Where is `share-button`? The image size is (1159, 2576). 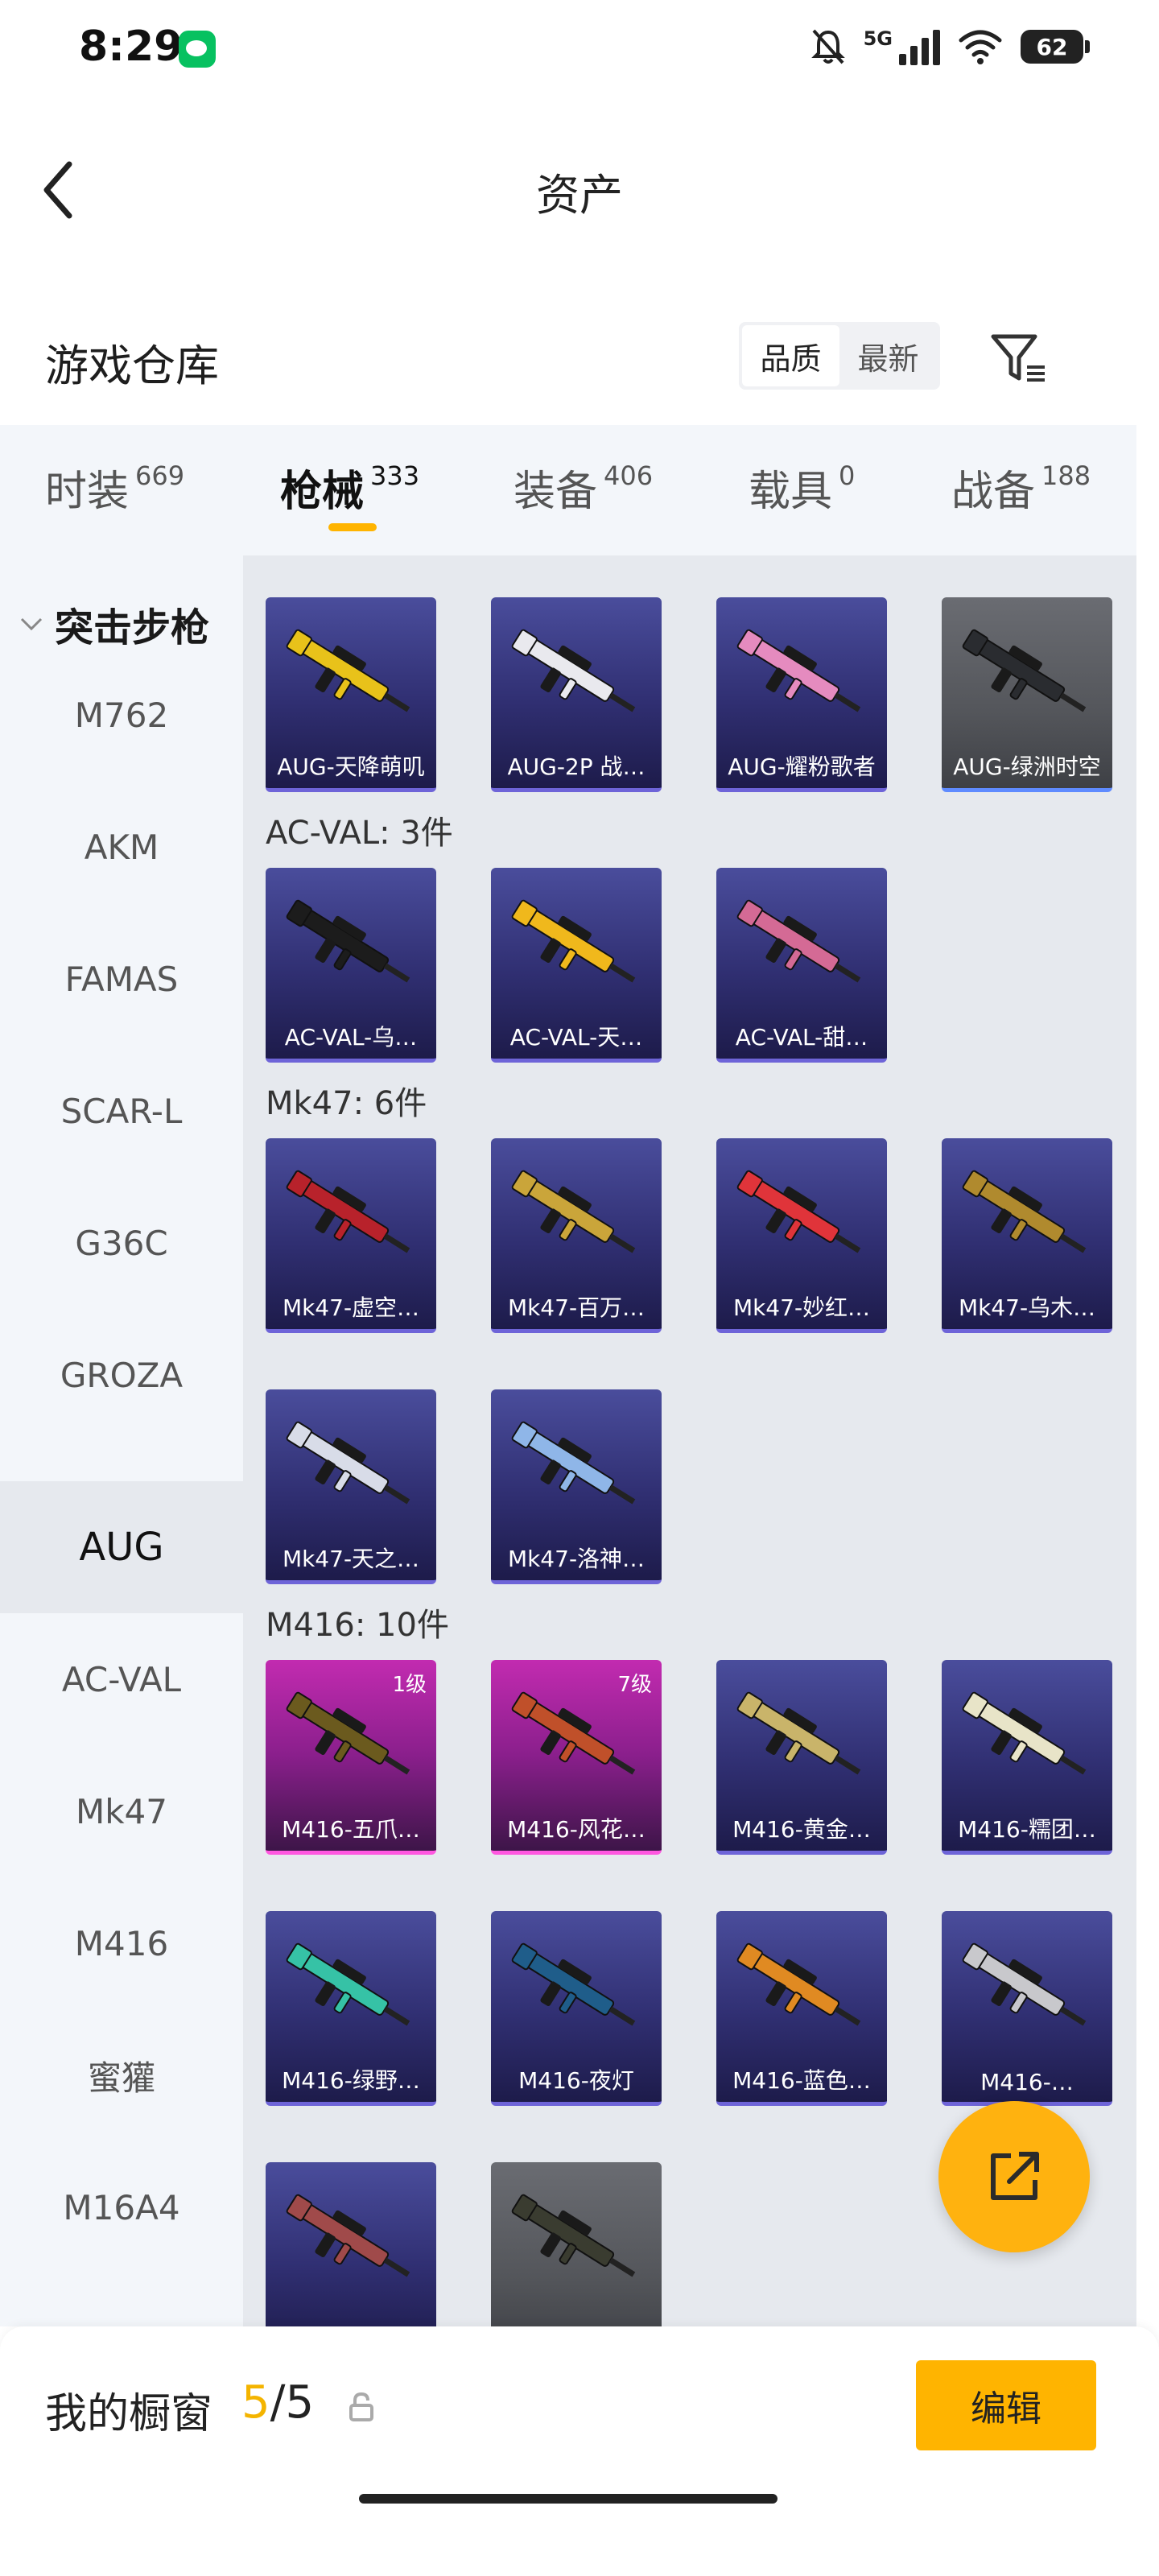
share-button is located at coordinates (1014, 2176).